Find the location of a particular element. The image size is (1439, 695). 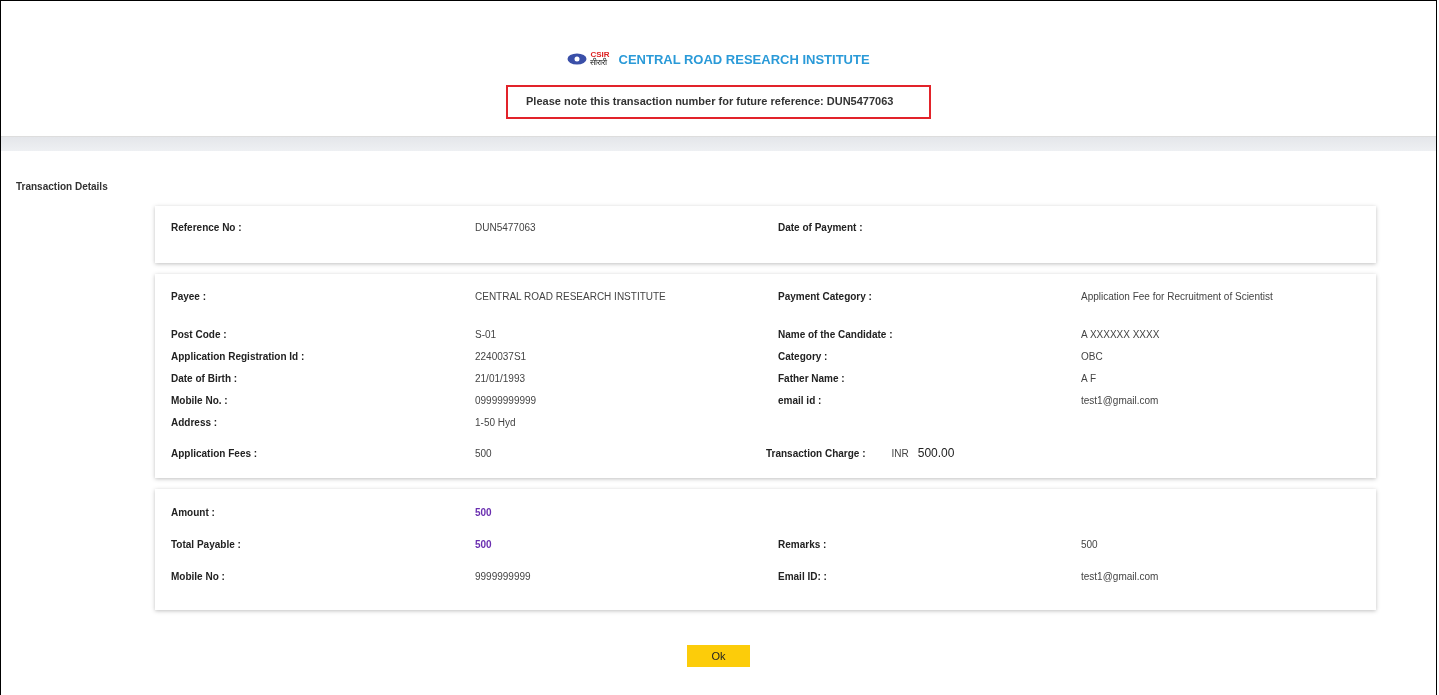

field-label: Father Name : is located at coordinates (812, 378).